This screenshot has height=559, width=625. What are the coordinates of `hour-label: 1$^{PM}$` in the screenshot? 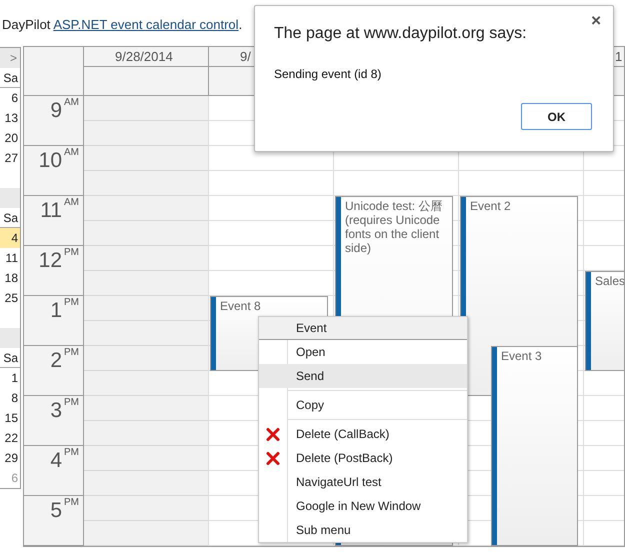 It's located at (54, 321).